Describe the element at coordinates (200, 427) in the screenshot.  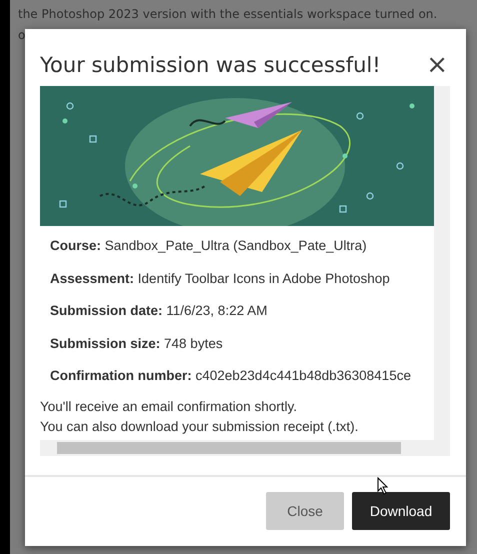
I see `info-text: You can also download your submission receipt (.txt).` at that location.